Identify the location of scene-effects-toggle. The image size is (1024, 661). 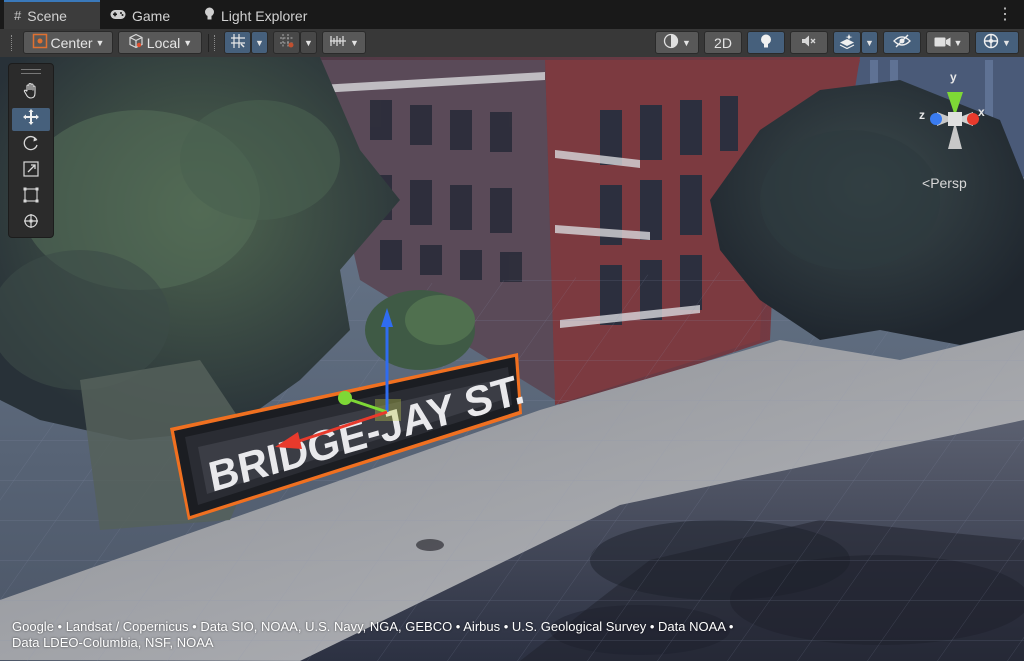
(847, 42).